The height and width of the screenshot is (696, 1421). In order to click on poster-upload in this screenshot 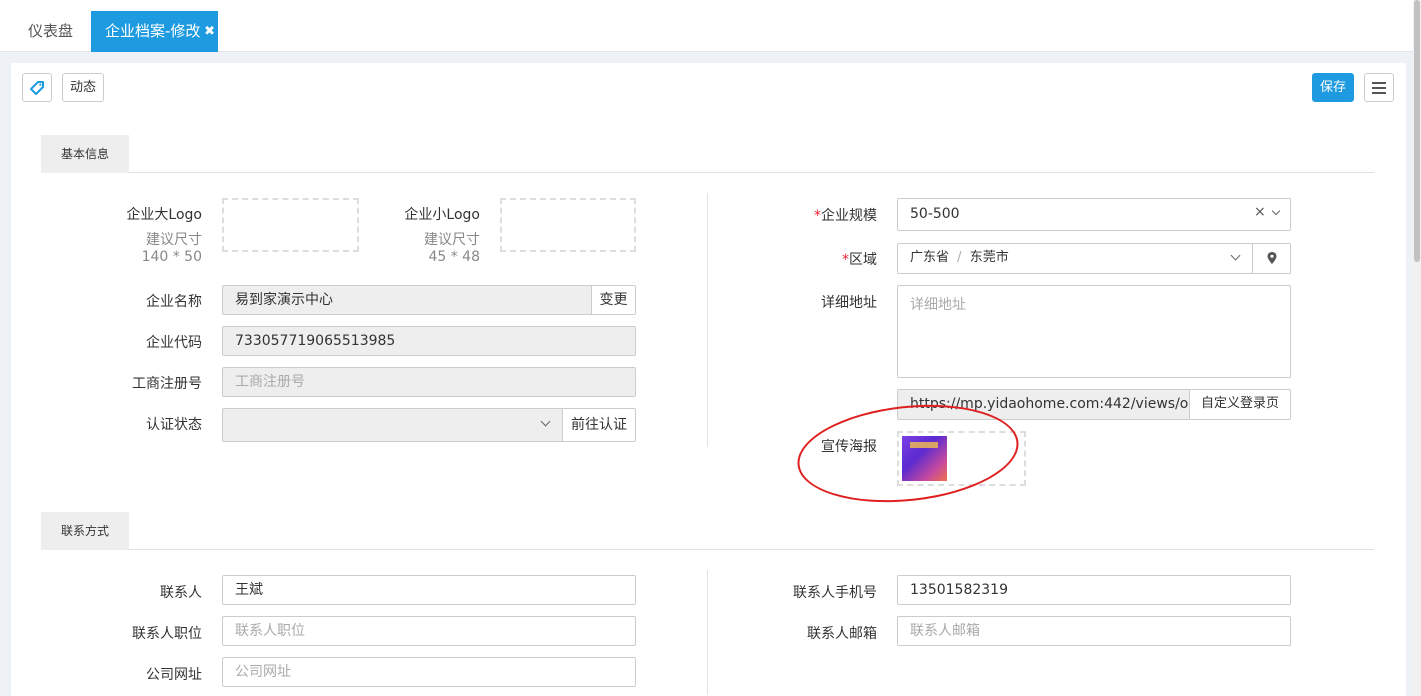, I will do `click(961, 458)`.